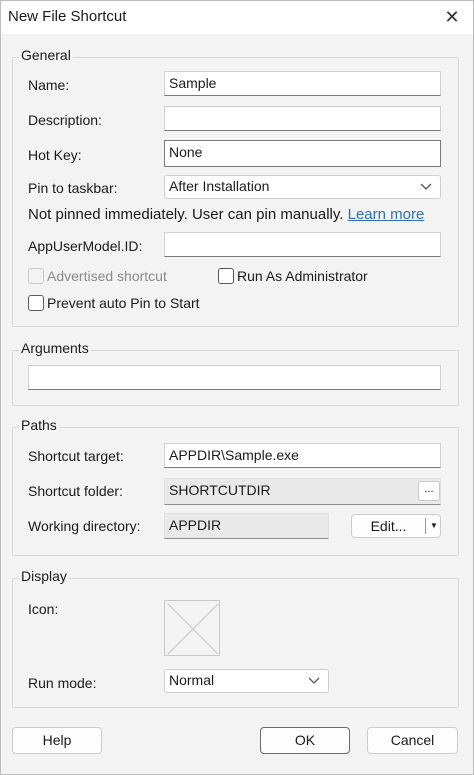  I want to click on appusermodel-input, so click(302, 244).